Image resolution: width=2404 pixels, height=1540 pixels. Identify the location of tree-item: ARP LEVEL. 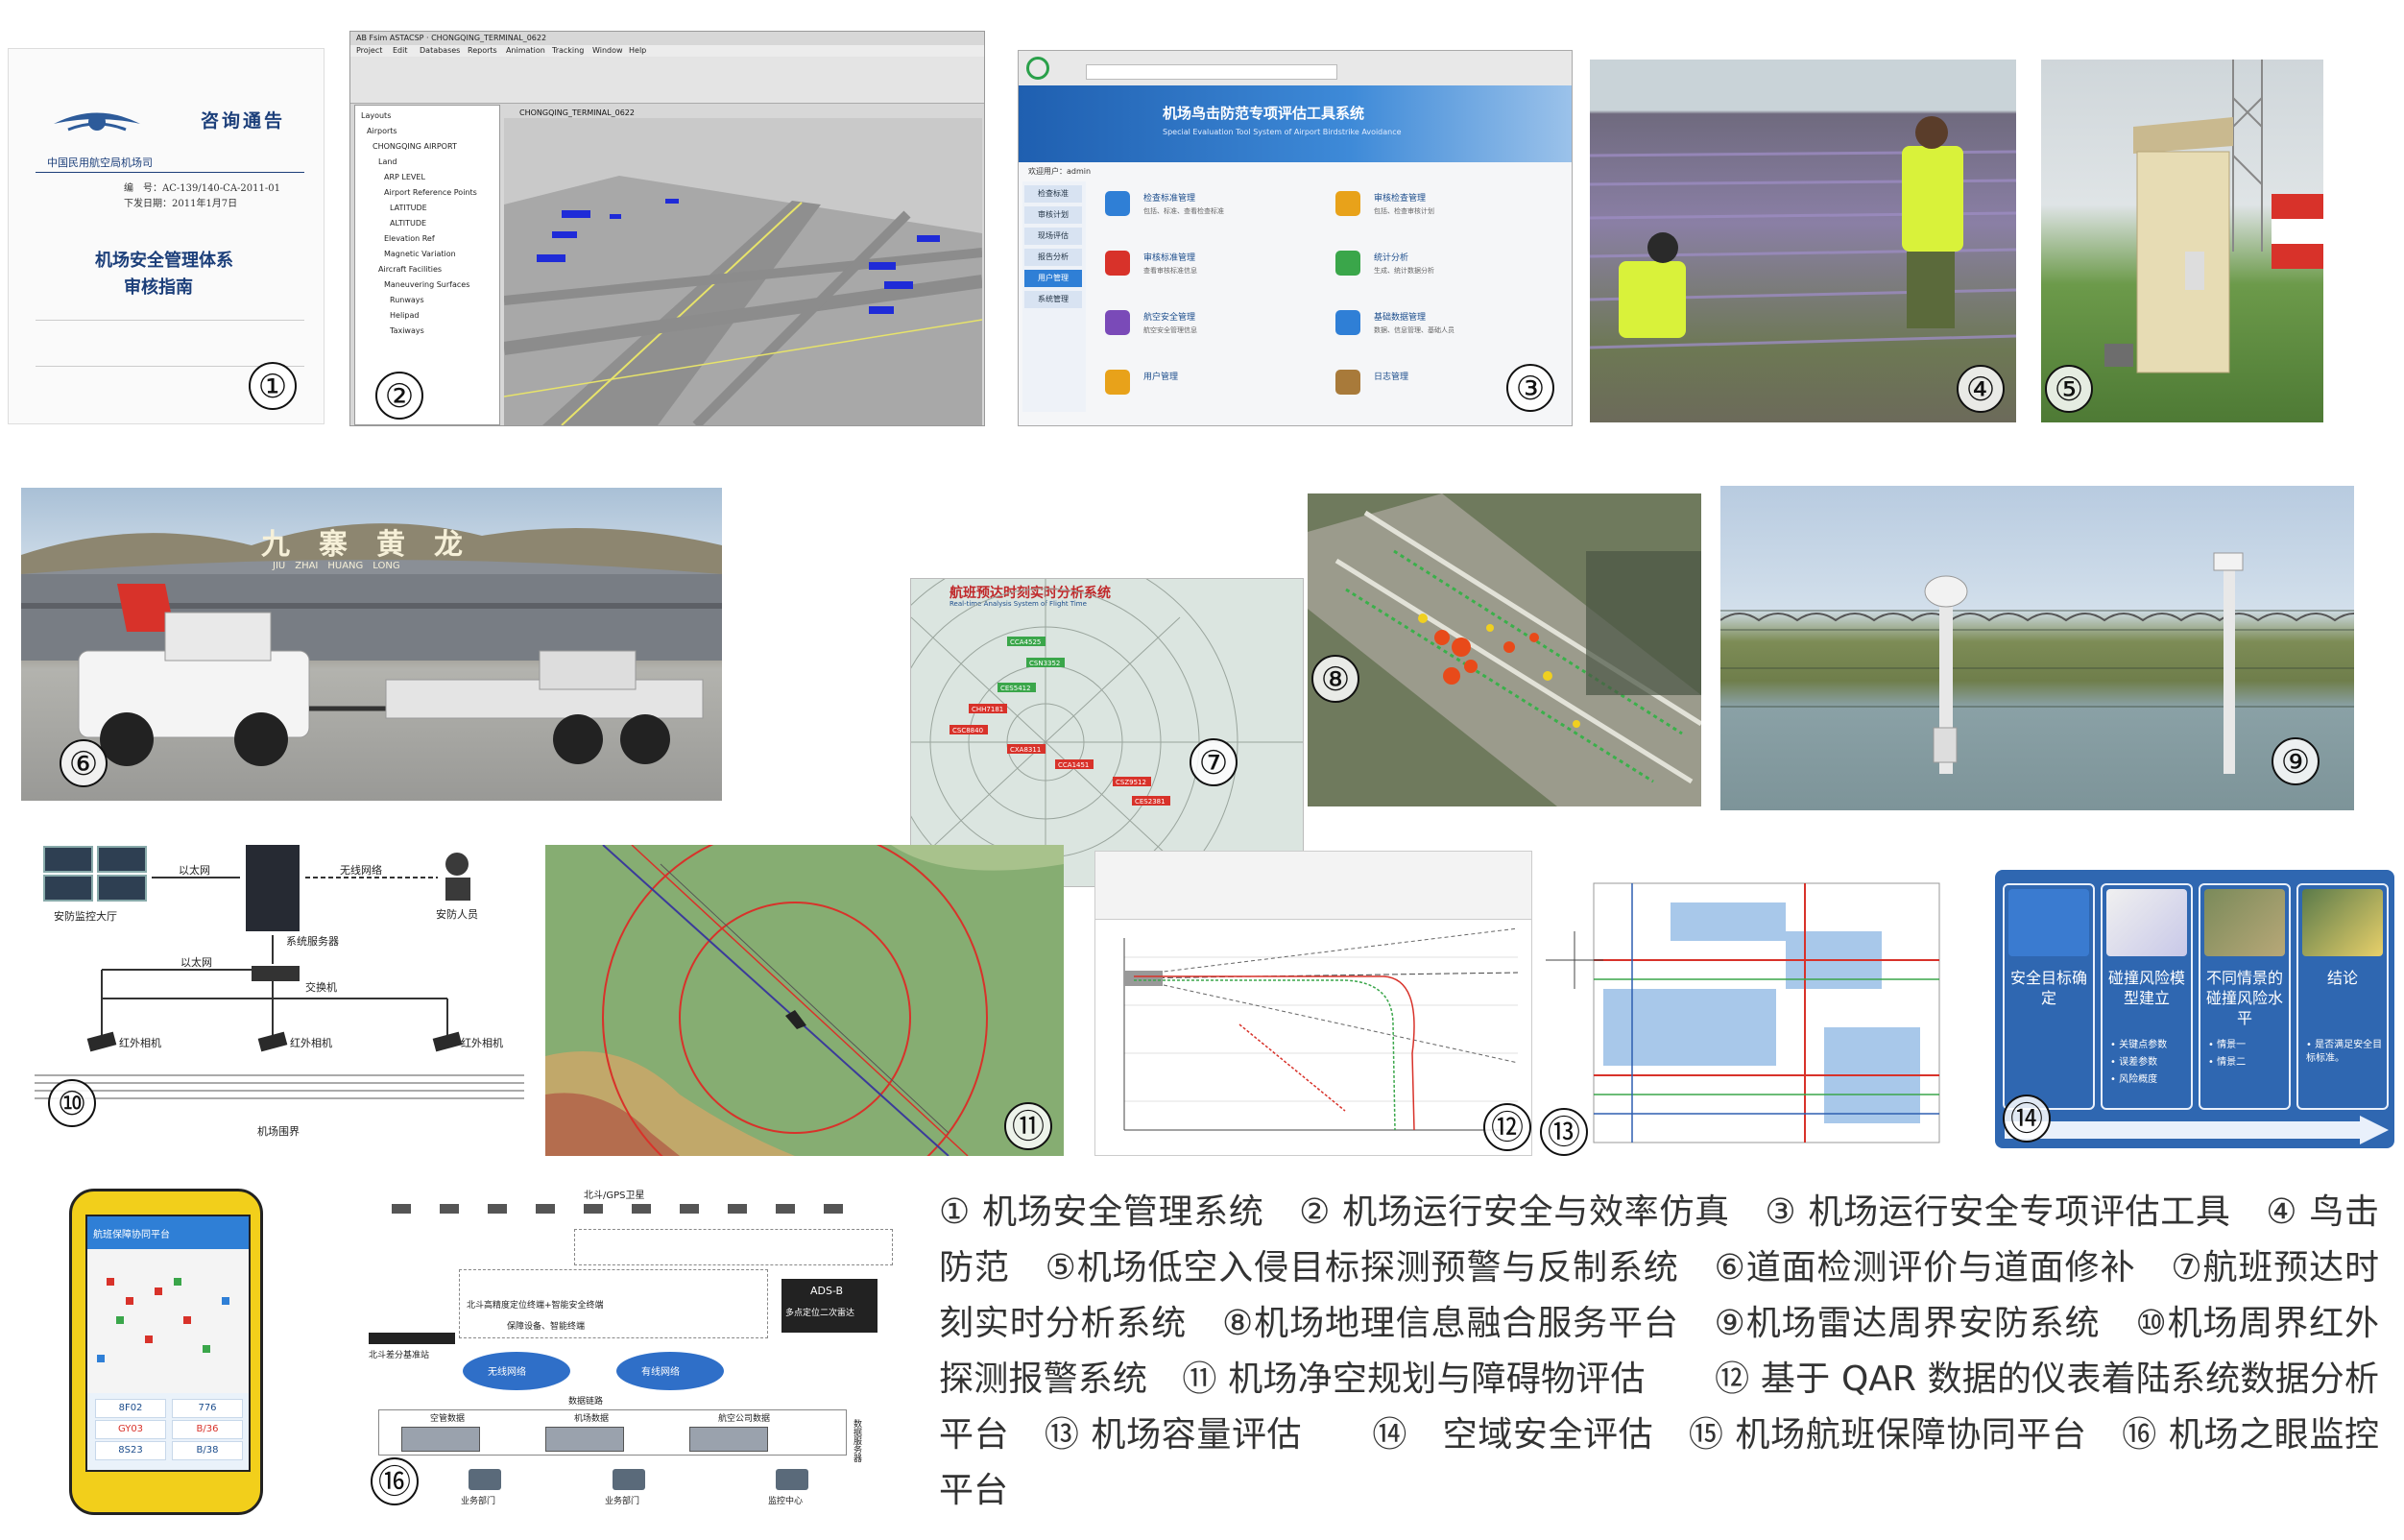
(404, 177).